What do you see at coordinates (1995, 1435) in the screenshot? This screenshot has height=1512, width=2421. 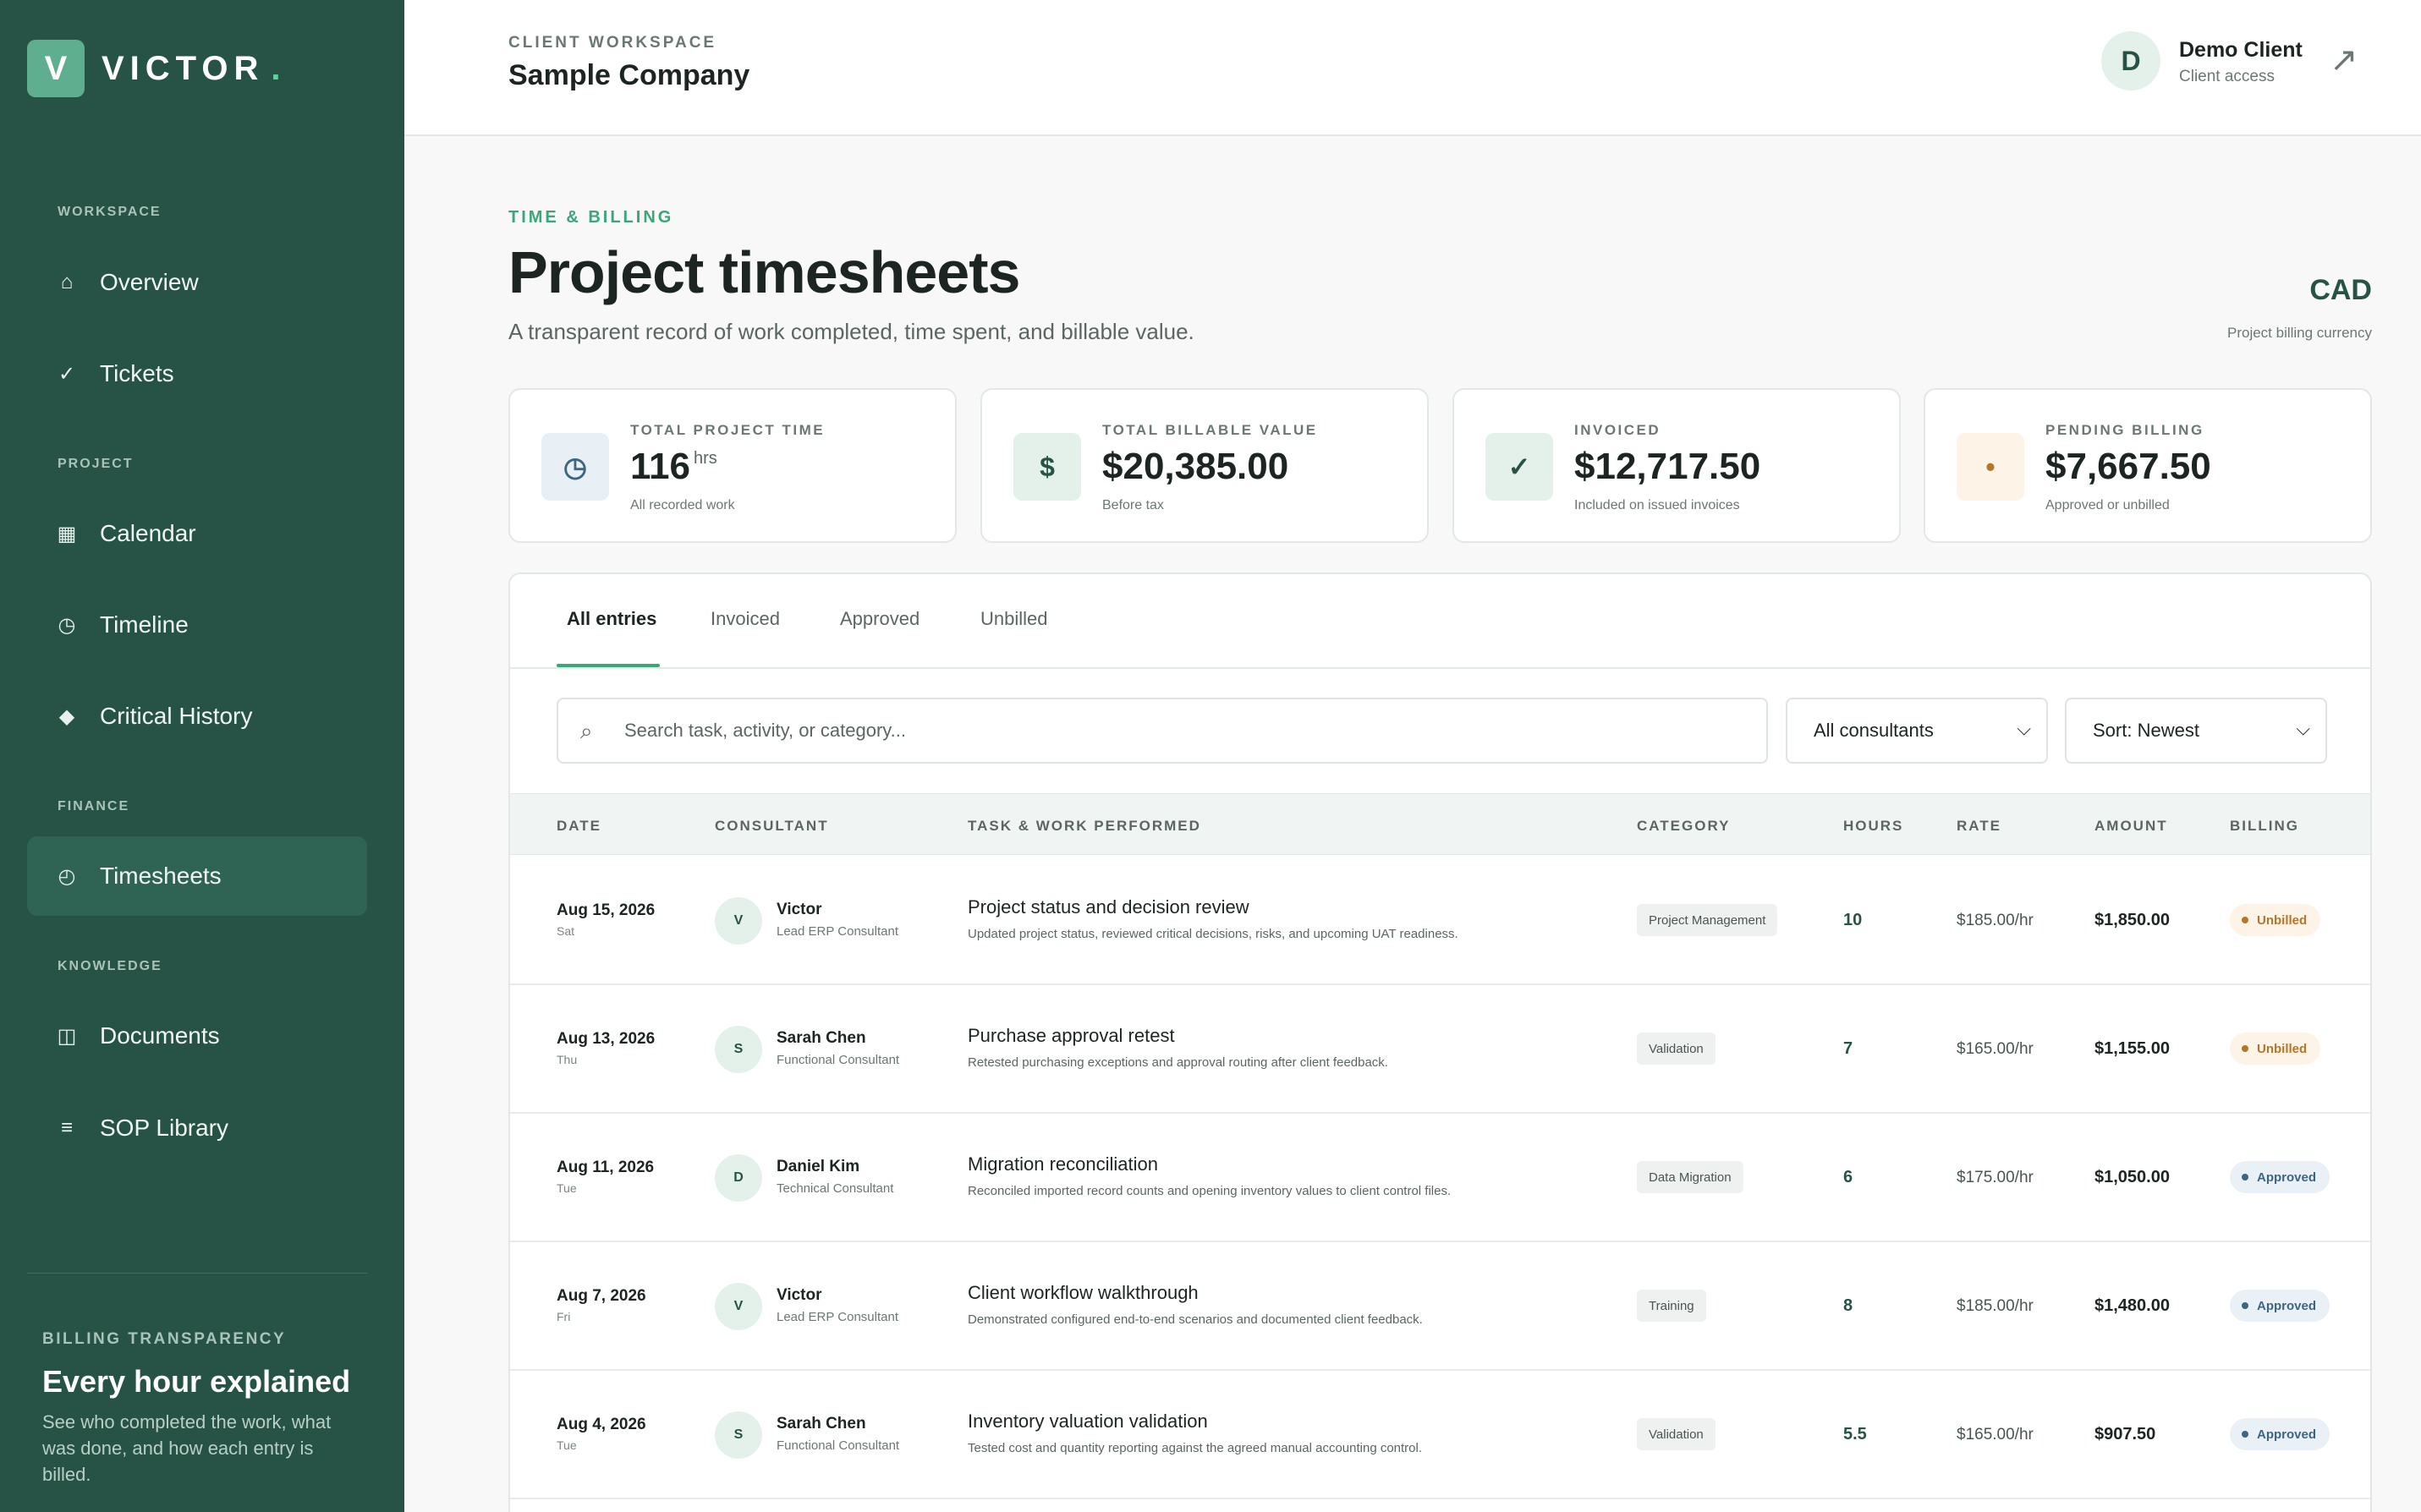 I see `rate-value: $165.00/hr` at bounding box center [1995, 1435].